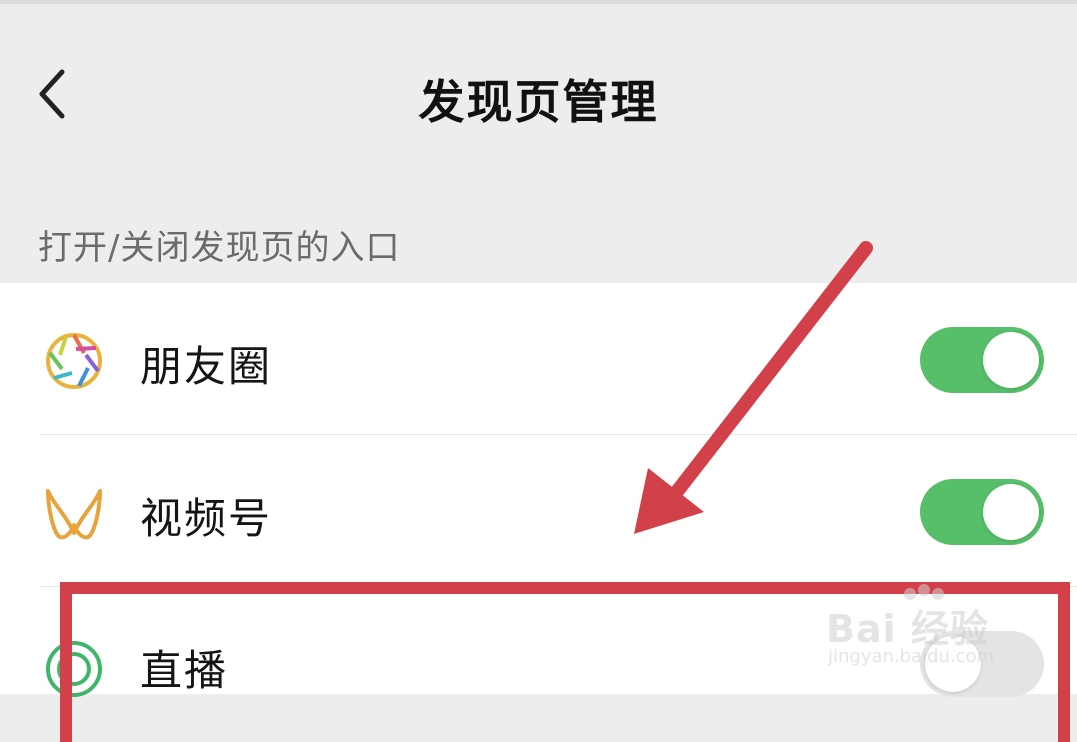 This screenshot has width=1077, height=742. I want to click on baidu-watermark: Bai 经验 jingyan.baidu.com, so click(936, 629).